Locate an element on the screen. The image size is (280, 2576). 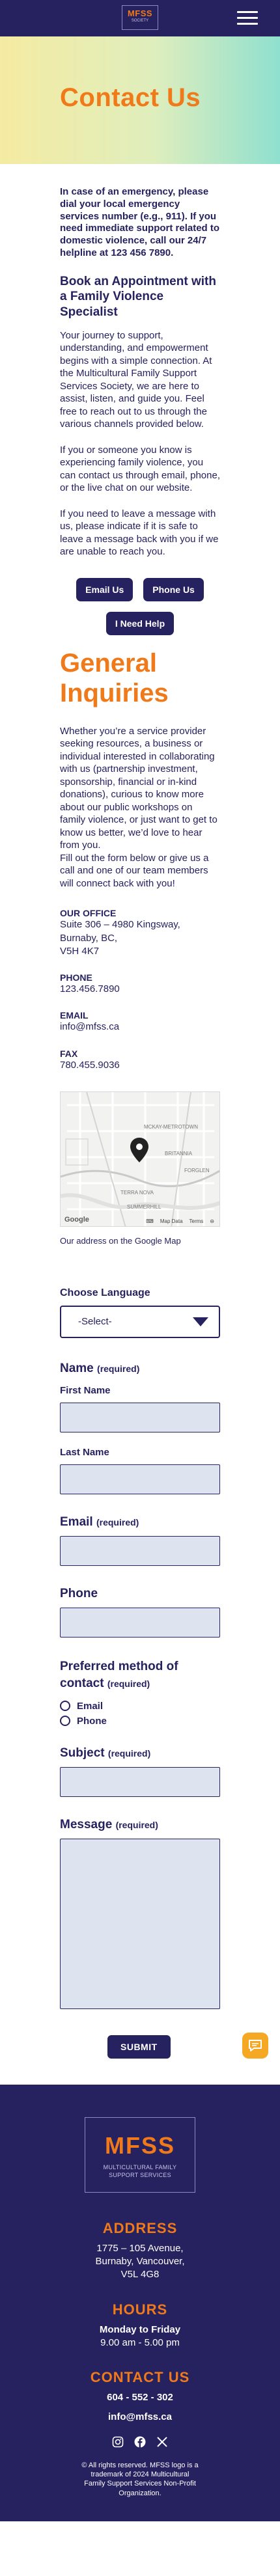
report-icon: ⊖ is located at coordinates (212, 1221).